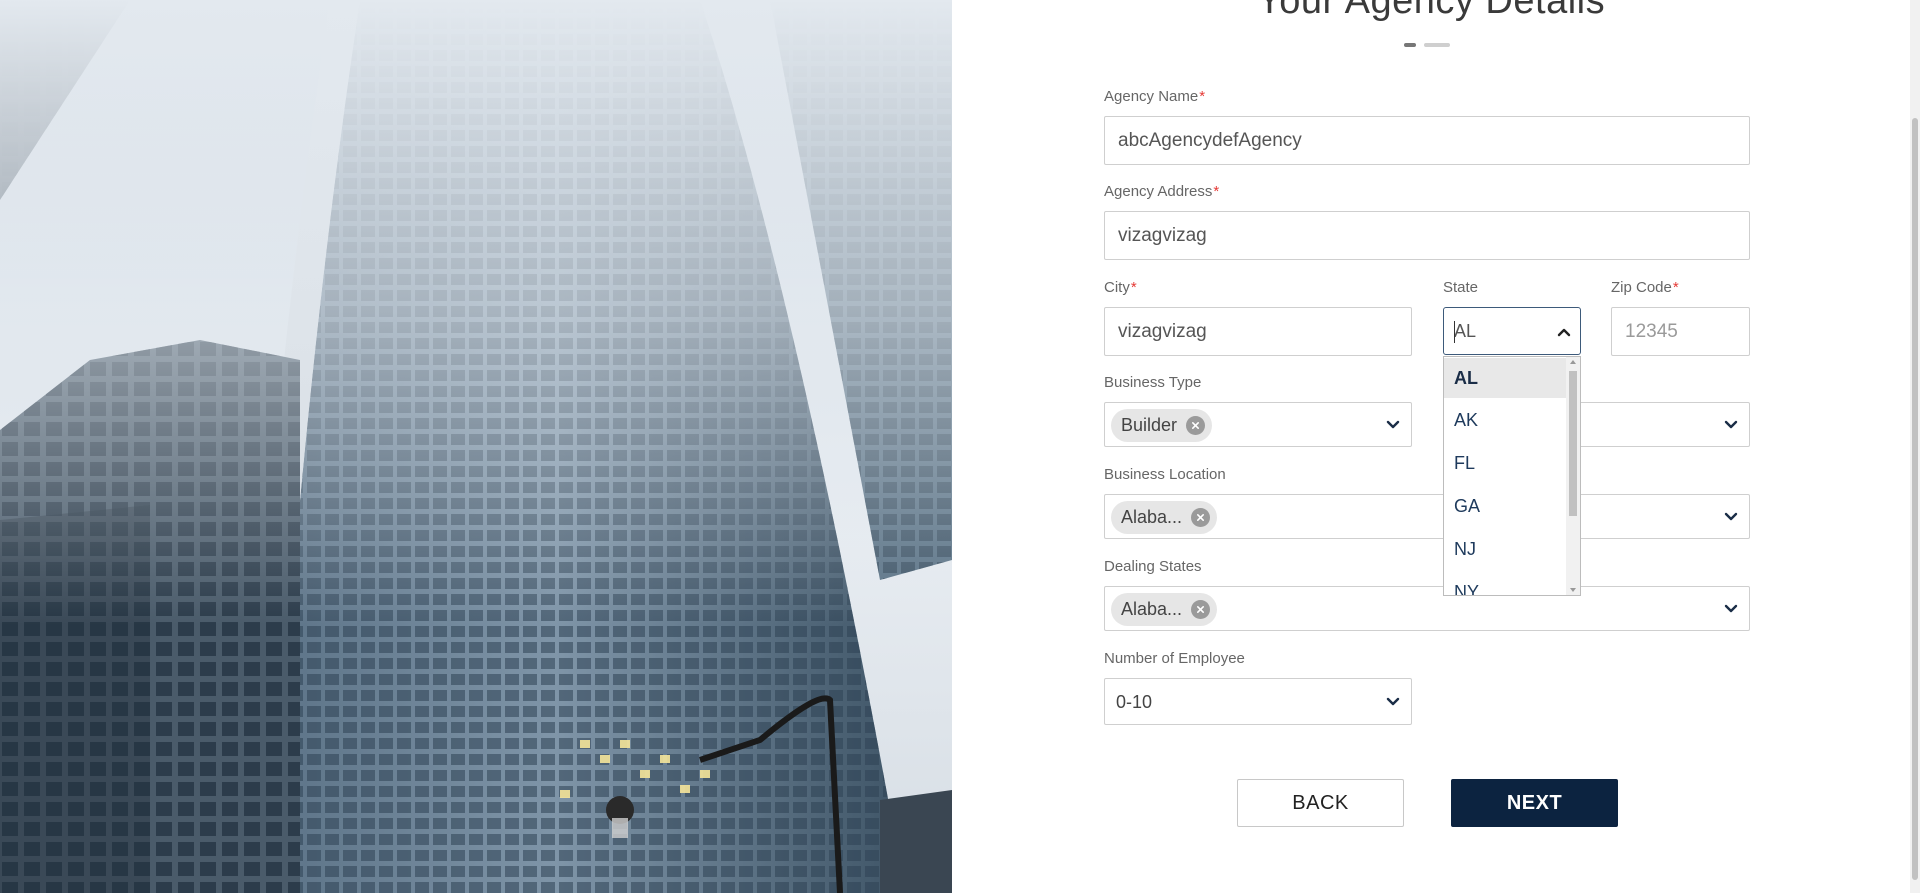 The width and height of the screenshot is (1920, 893). I want to click on agency-name-input, so click(1427, 140).